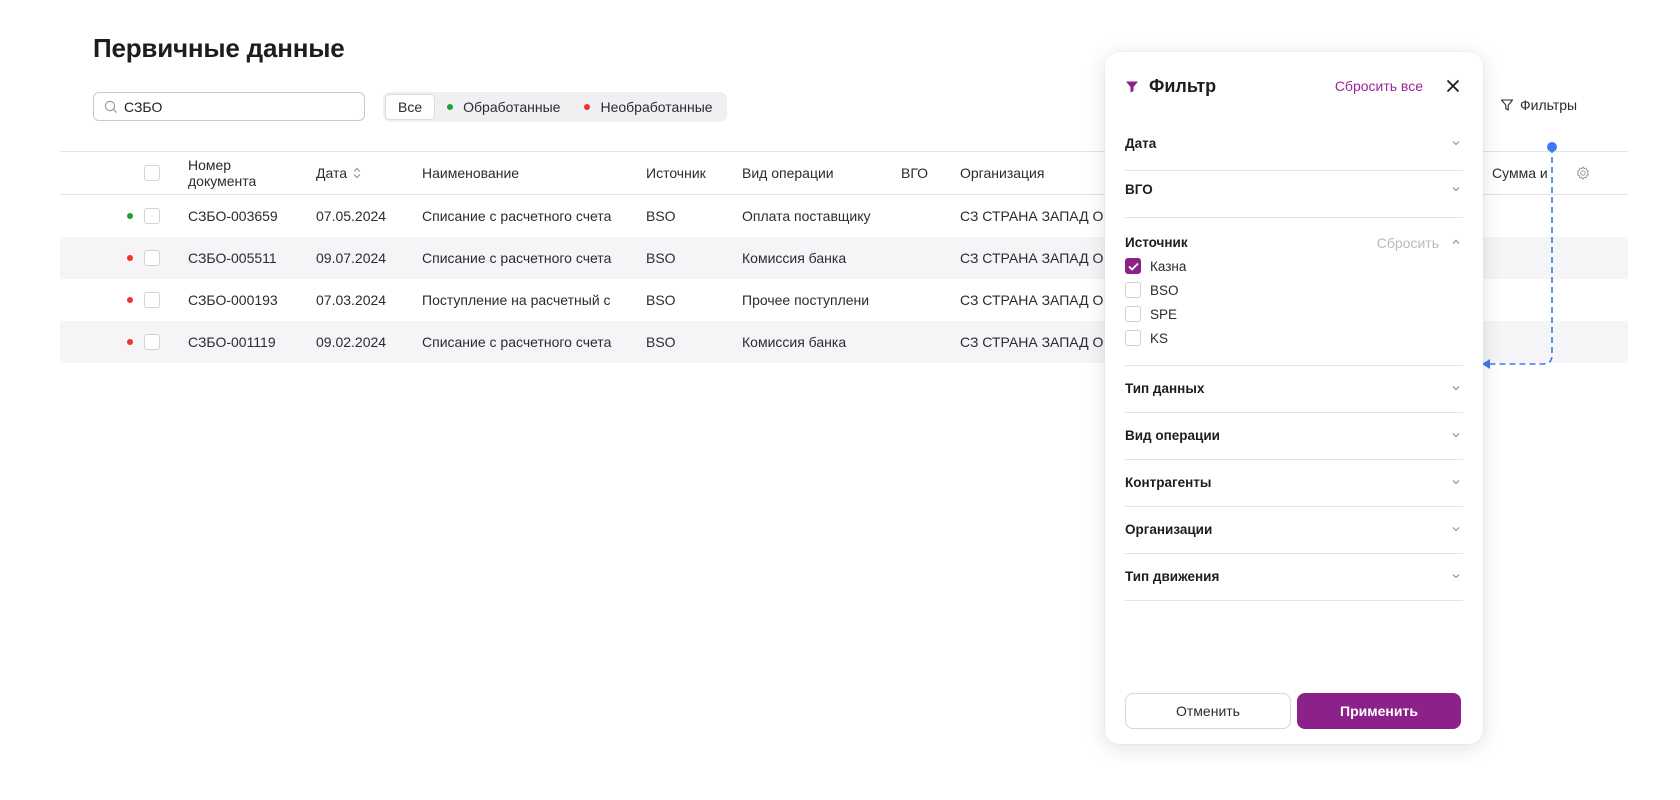  I want to click on reset-all-link: Сбросить все, so click(1379, 86).